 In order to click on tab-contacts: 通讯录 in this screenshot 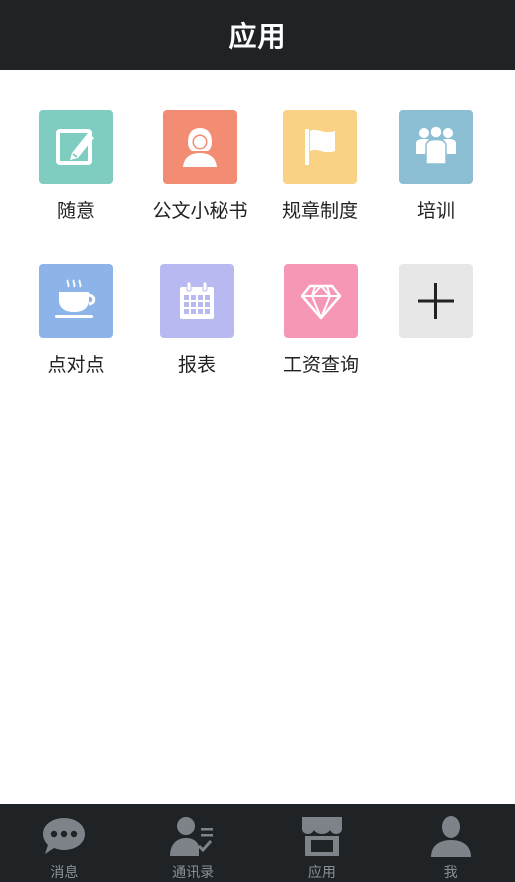, I will do `click(193, 843)`.